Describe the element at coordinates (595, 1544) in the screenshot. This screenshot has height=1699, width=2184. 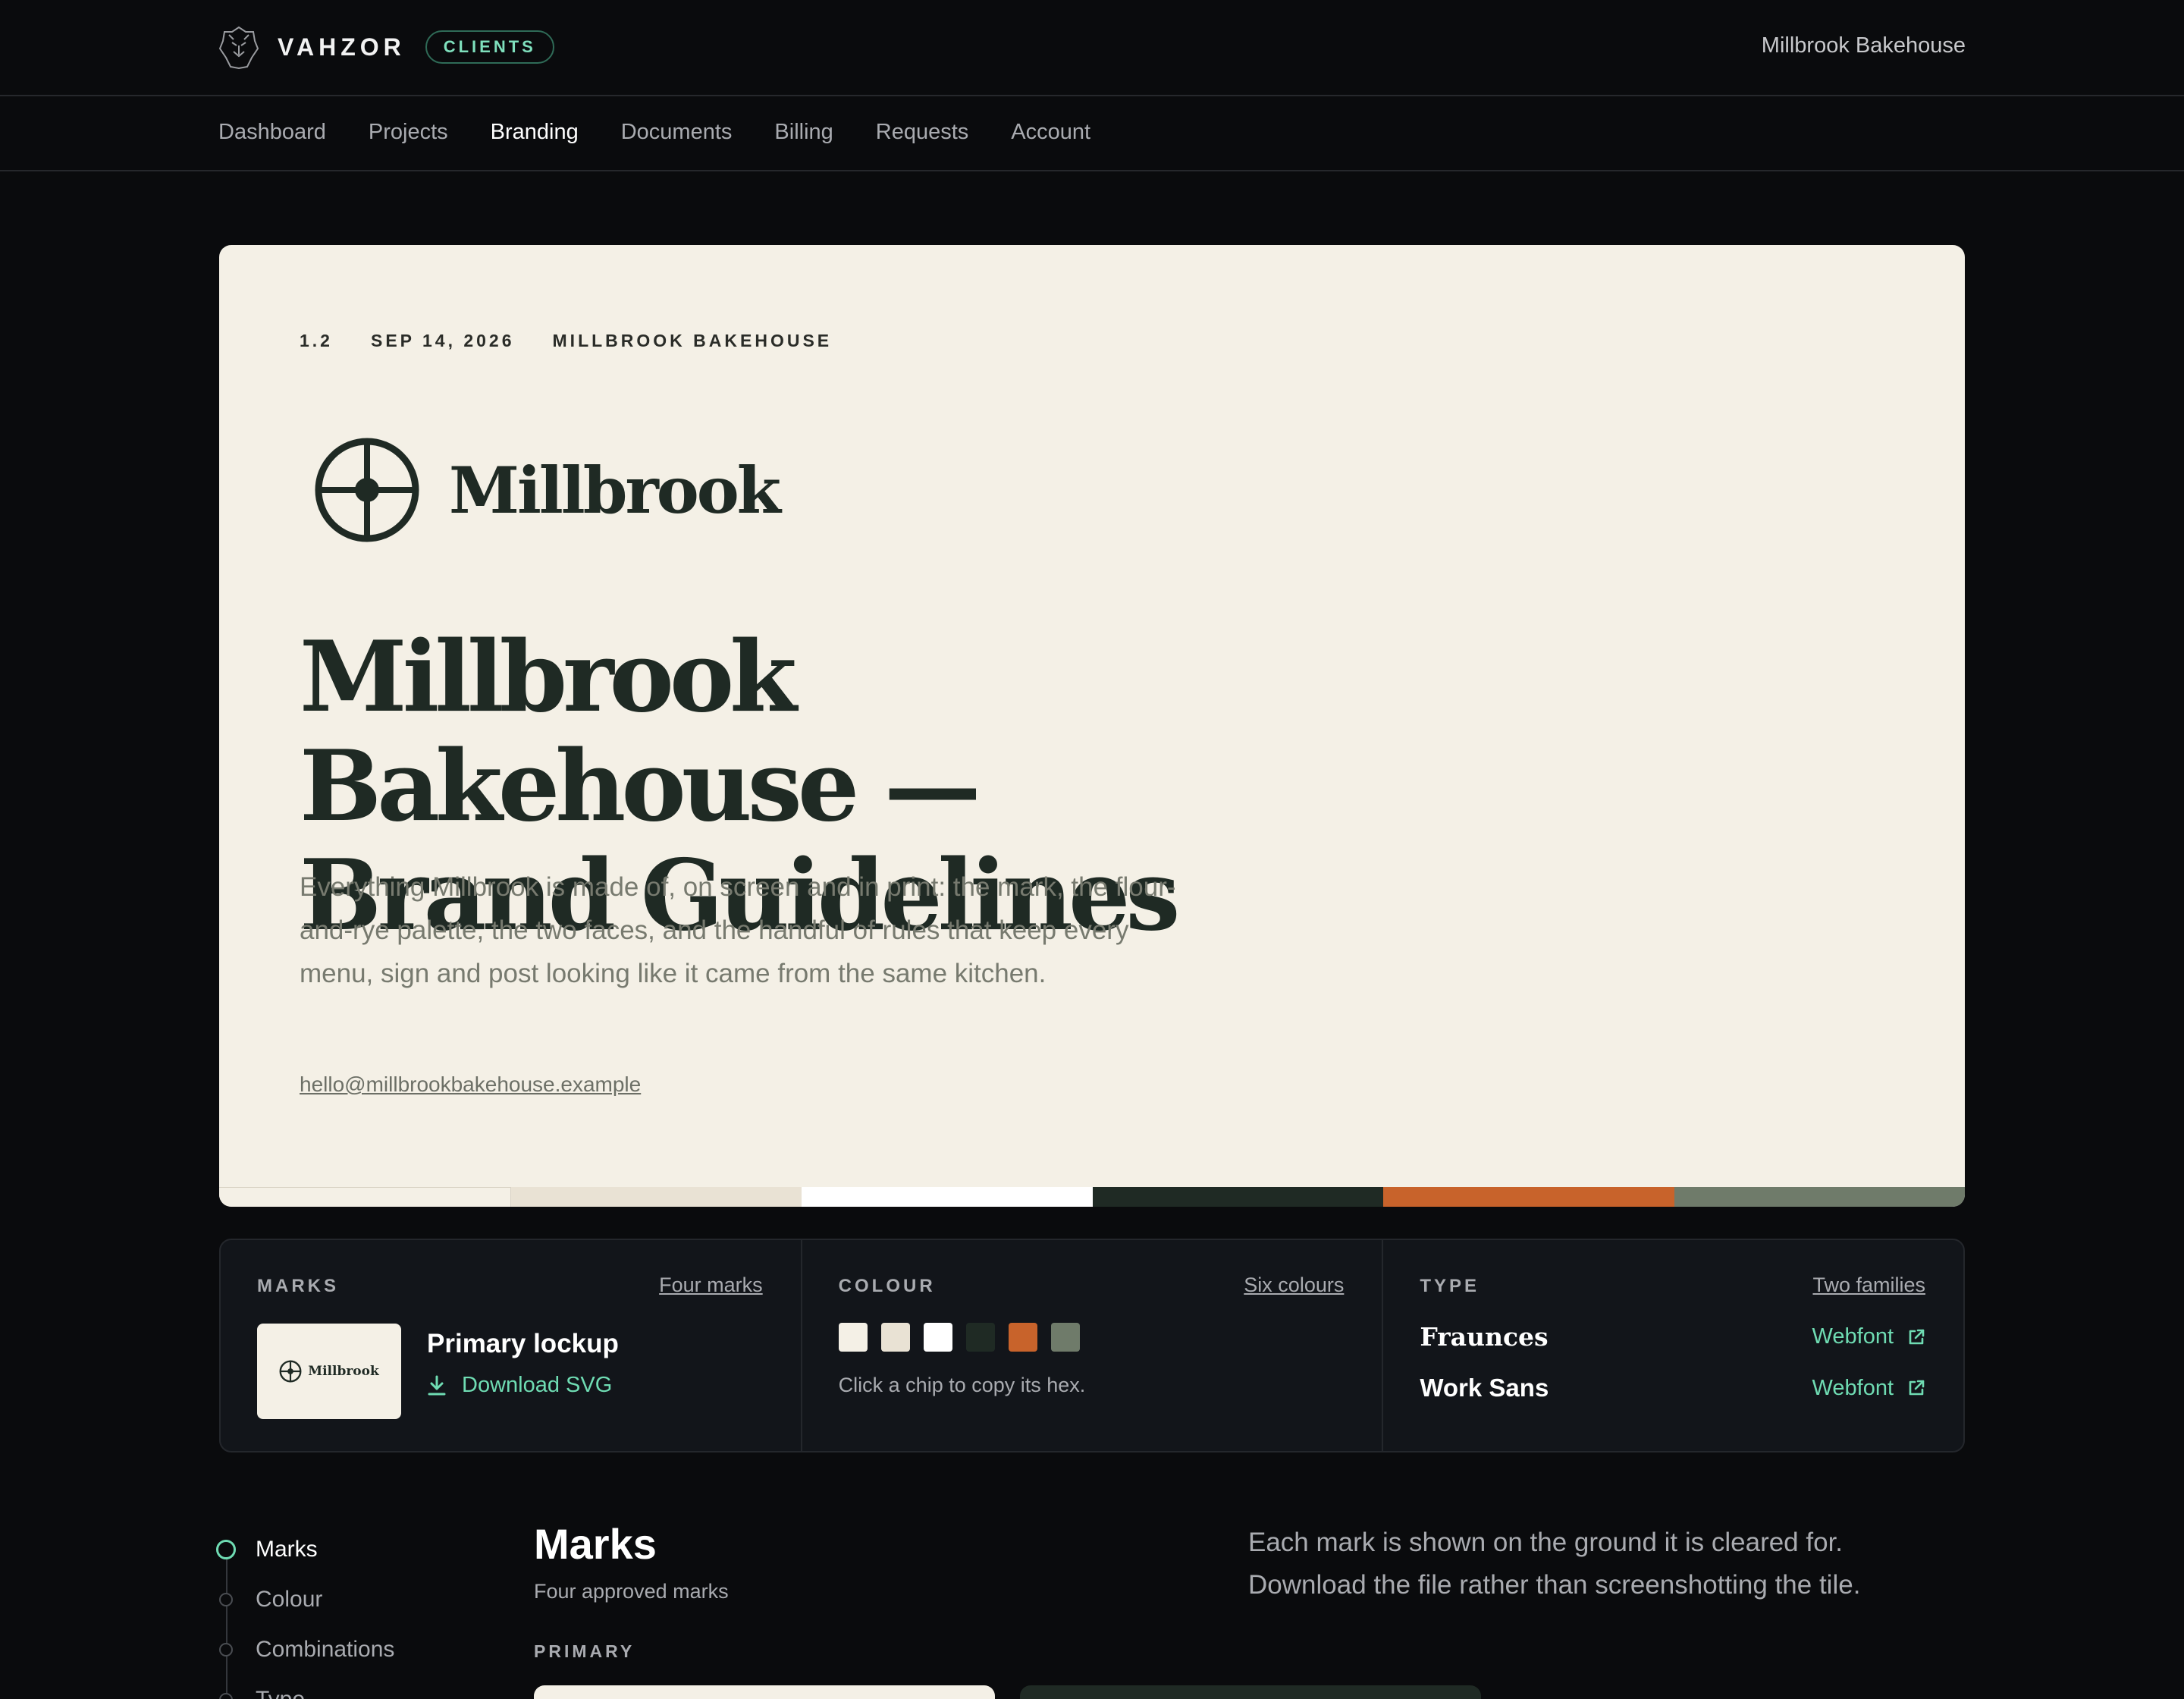
I see `section-title: Marks` at that location.